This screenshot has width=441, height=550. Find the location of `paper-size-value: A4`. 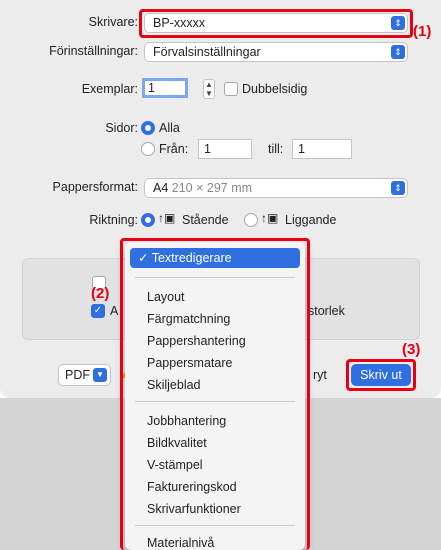

paper-size-value: A4 is located at coordinates (161, 188).